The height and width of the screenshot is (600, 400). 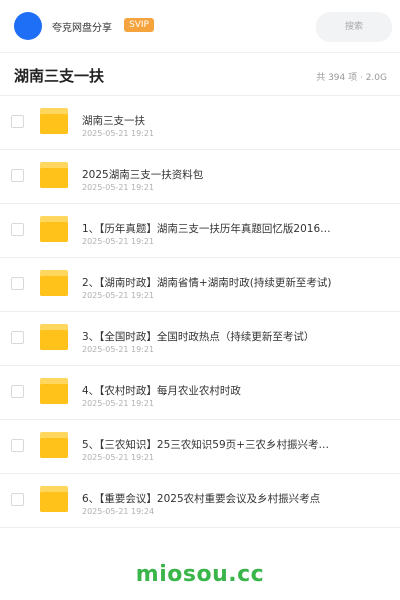 I want to click on file-name: 2025湖南三支一扶资料包, so click(x=143, y=175).